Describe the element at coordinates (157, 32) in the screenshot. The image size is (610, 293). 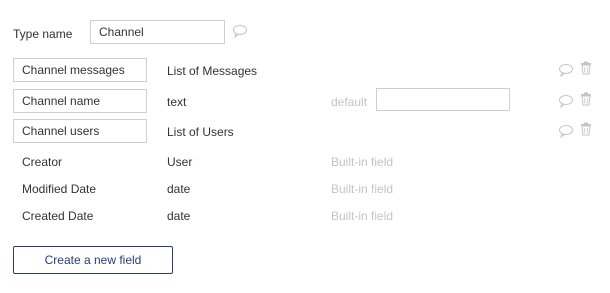
I see `type-name-input: Channel` at that location.